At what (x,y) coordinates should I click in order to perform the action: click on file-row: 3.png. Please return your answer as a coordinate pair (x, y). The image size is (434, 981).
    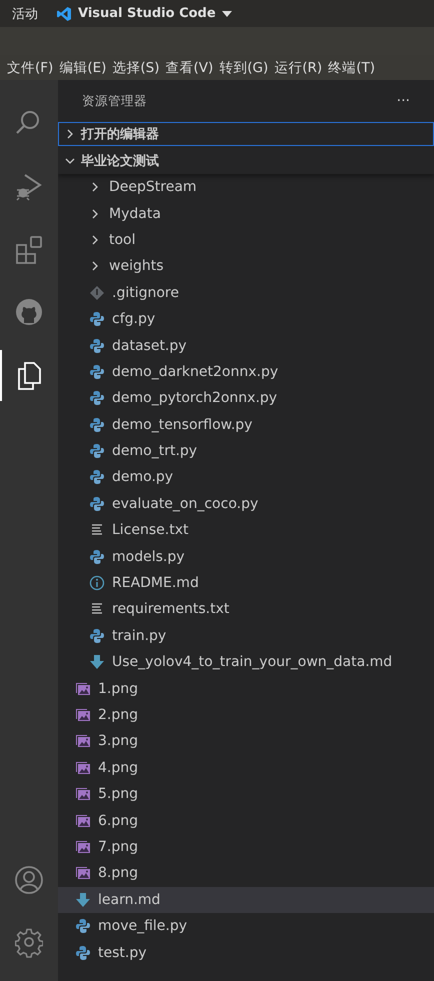
    Looking at the image, I should click on (246, 741).